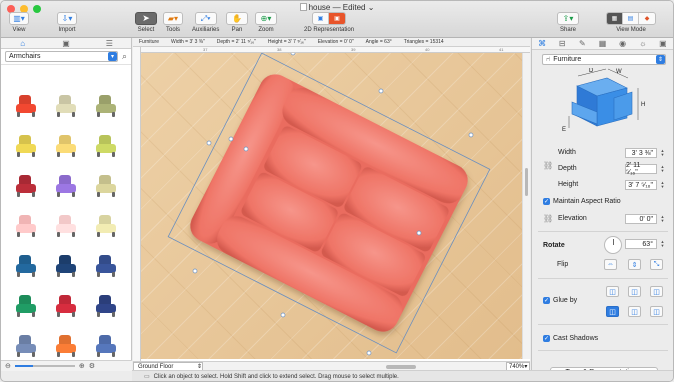 The width and height of the screenshot is (674, 382). Describe the element at coordinates (354, 366) in the screenshot. I see `horizontal-scrollbar` at that location.